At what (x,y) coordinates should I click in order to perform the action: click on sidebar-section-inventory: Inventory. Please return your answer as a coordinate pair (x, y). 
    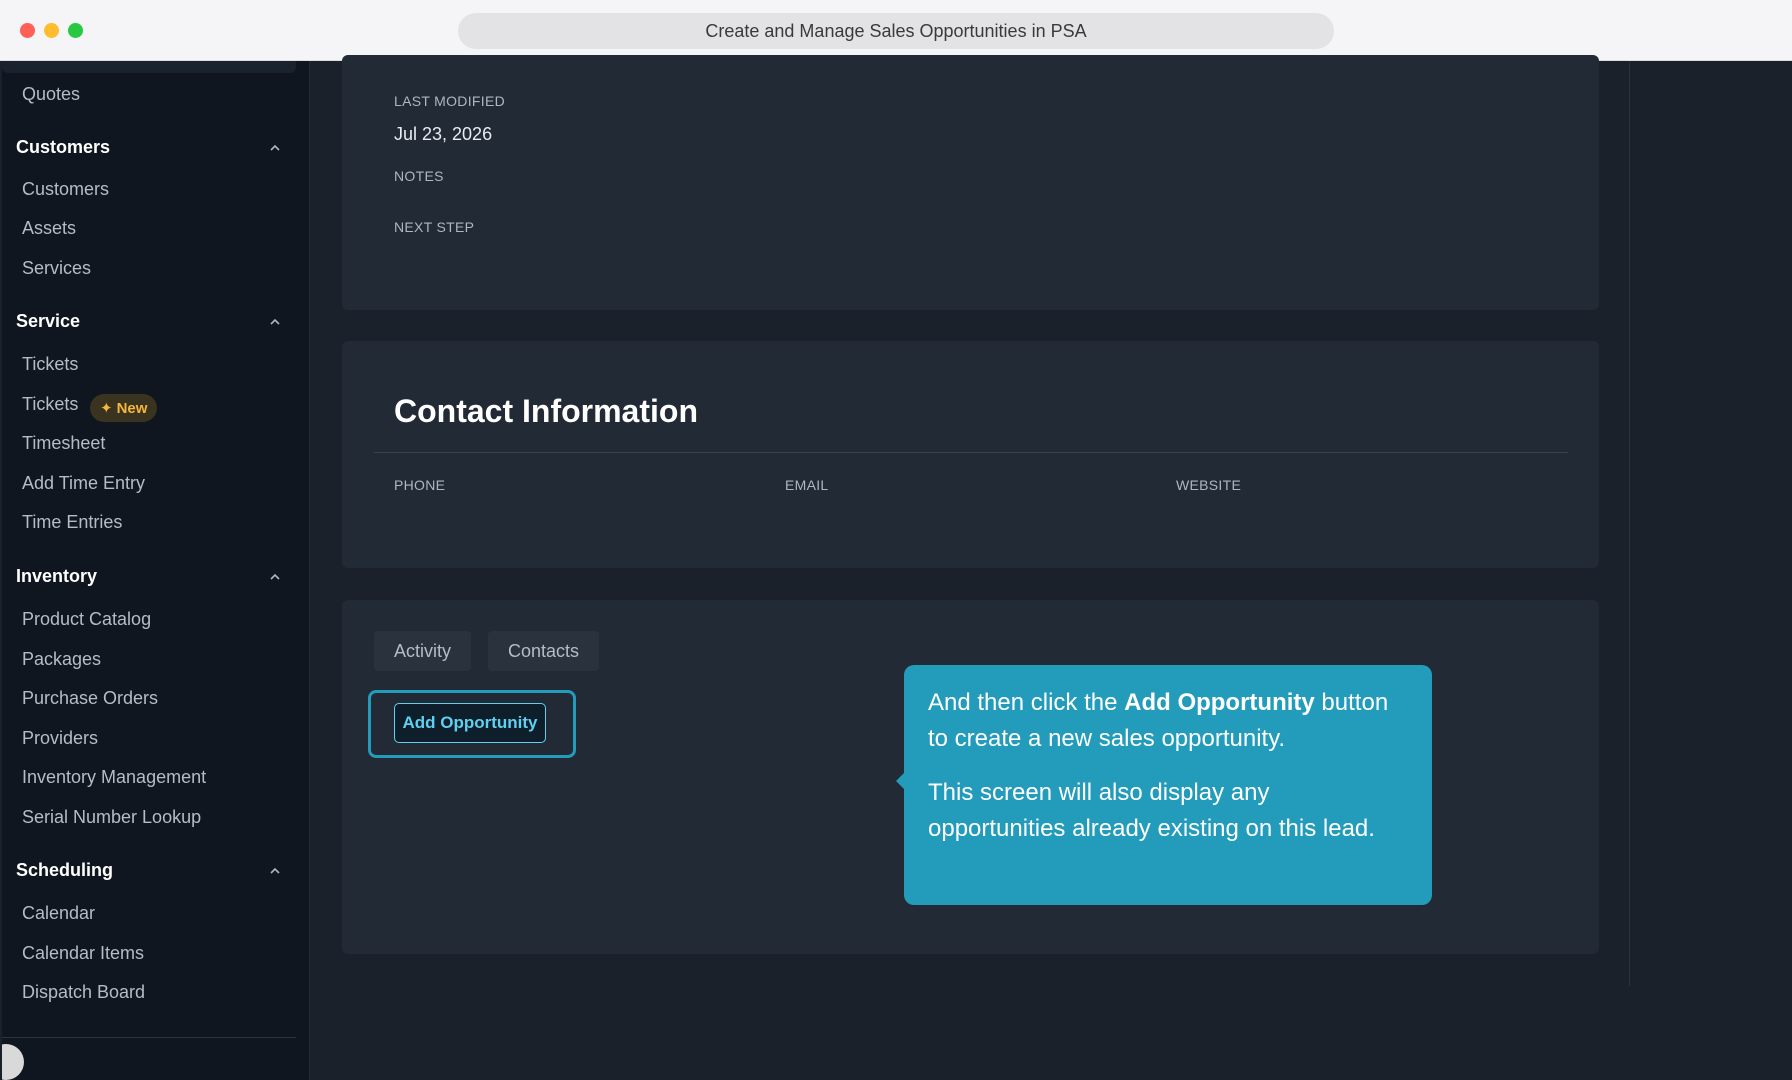
    Looking at the image, I should click on (56, 576).